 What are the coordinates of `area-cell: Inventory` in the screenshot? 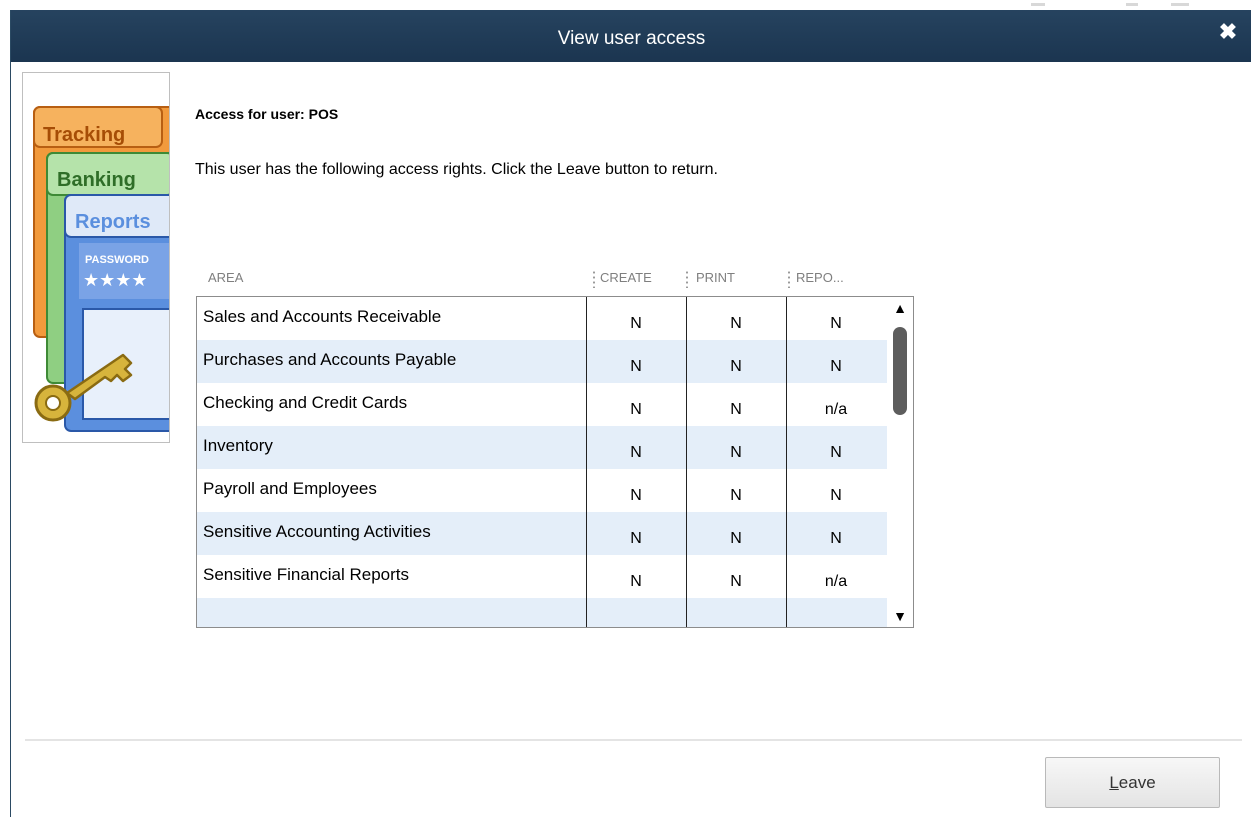 It's located at (238, 445).